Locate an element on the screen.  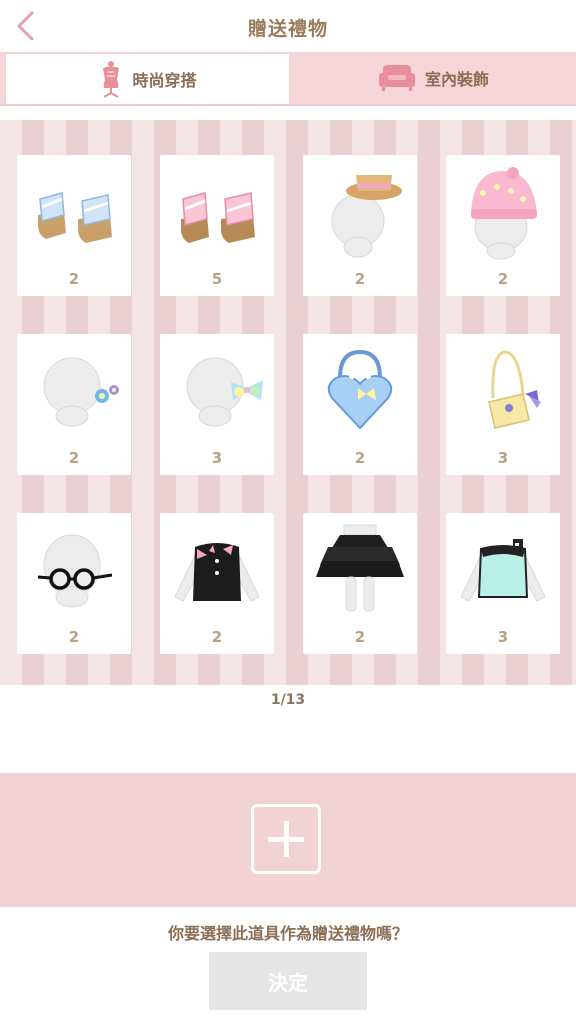
page-indicator: 1/13 is located at coordinates (288, 700).